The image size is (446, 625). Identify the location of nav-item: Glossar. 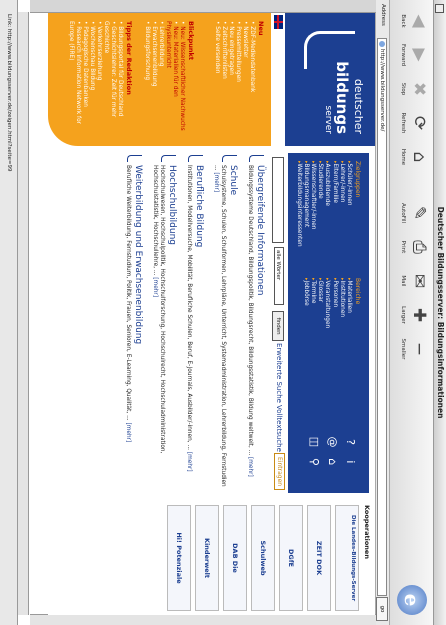
(319, 332).